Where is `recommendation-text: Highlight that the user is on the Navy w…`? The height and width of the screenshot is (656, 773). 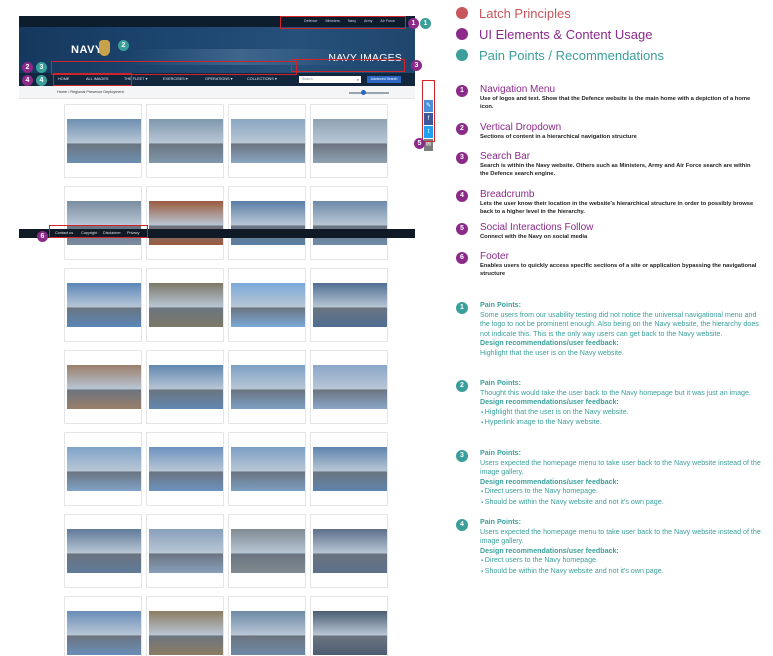 recommendation-text: Highlight that the user is on the Navy w… is located at coordinates (552, 352).